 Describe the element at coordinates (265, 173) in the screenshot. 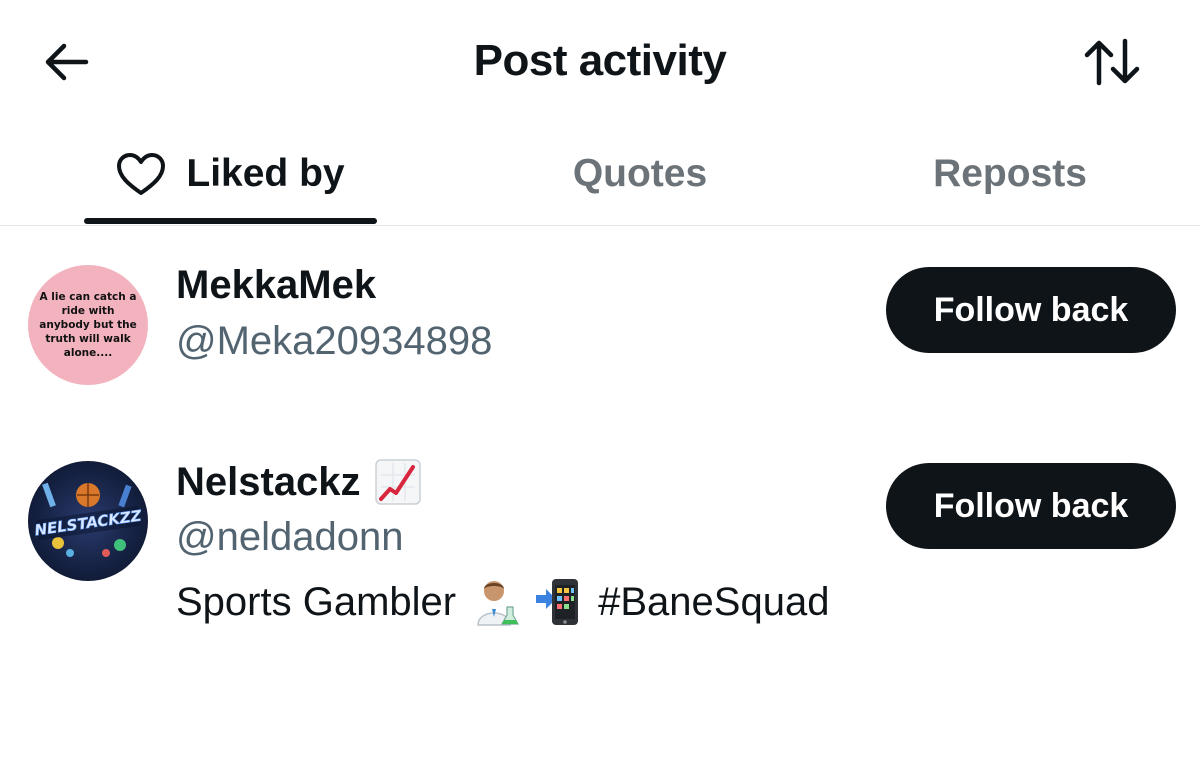

I see `tab-liked-by-label: Liked by` at that location.